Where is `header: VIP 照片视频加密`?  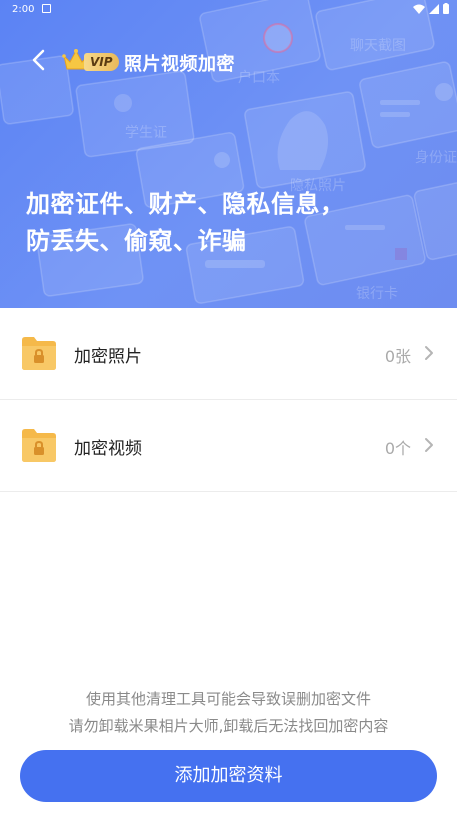
header: VIP 照片视频加密 is located at coordinates (228, 60).